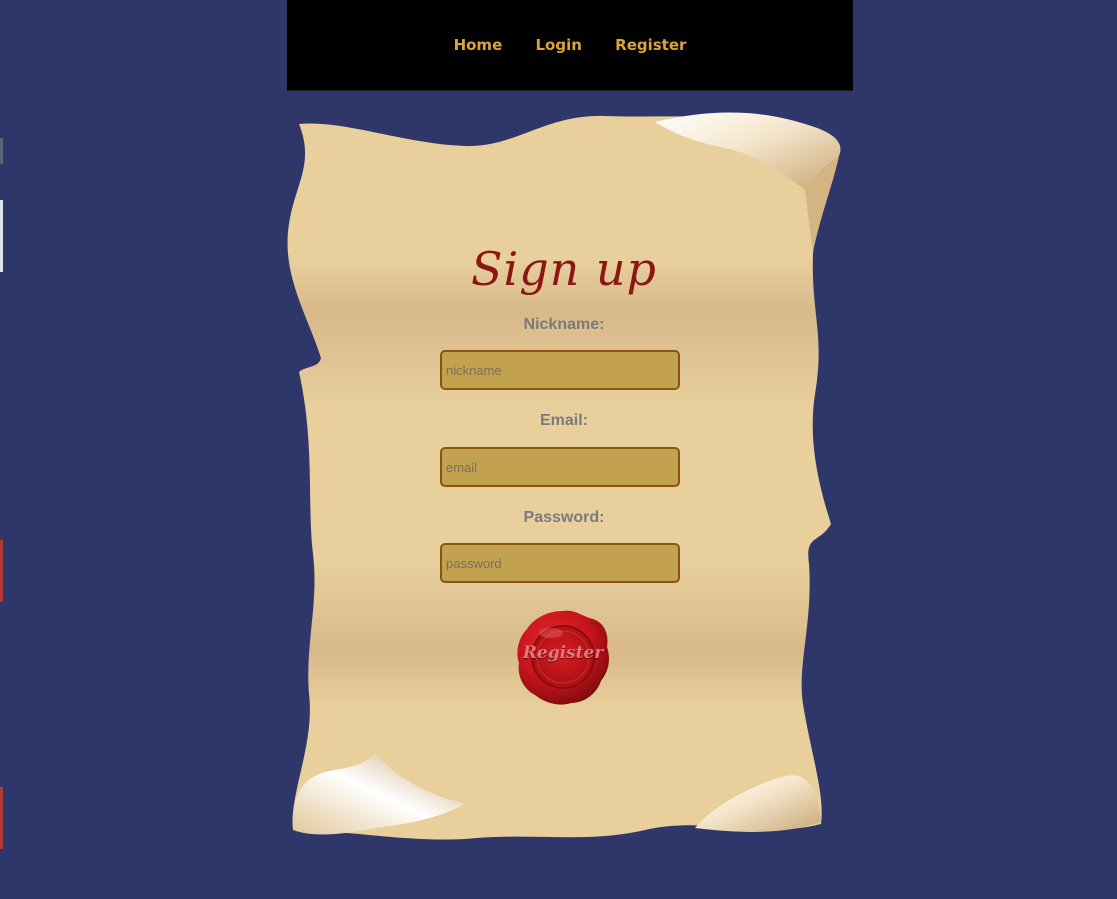 This screenshot has width=1117, height=899. What do you see at coordinates (560, 370) in the screenshot?
I see `nickname-input` at bounding box center [560, 370].